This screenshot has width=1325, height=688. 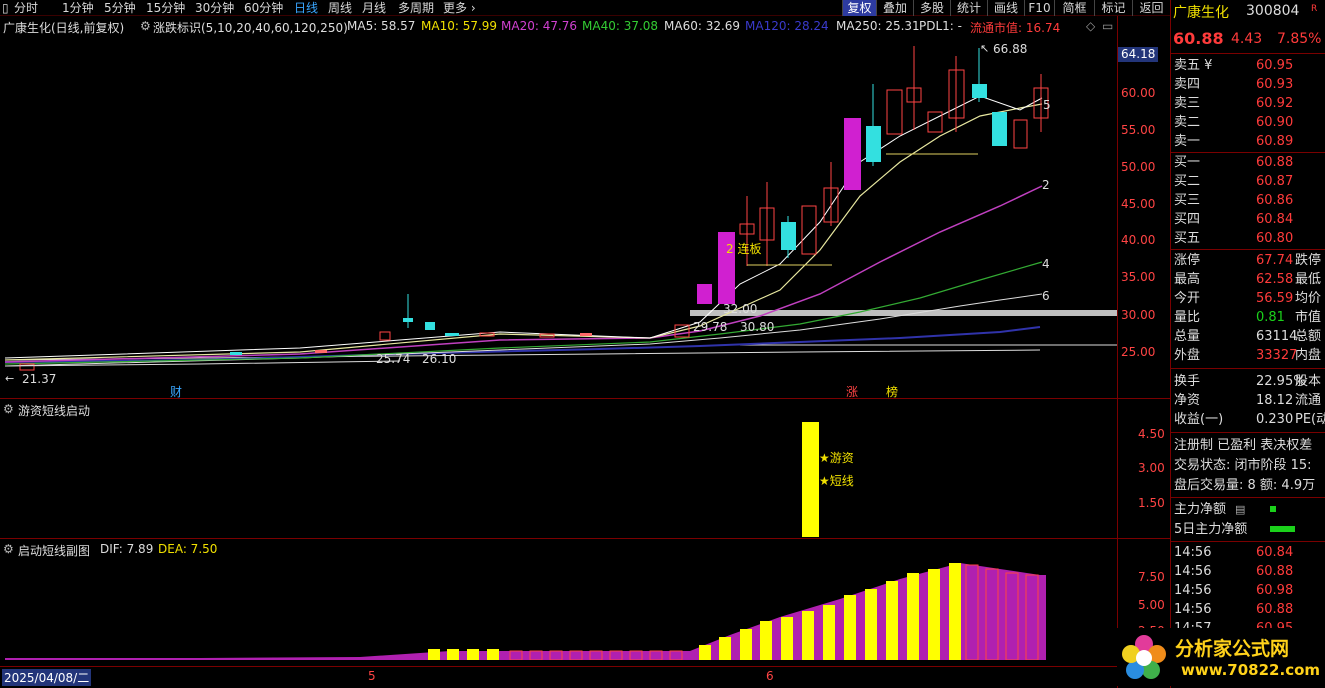 I want to click on ask-row: 卖五 ¥60.95, so click(x=1248, y=65).